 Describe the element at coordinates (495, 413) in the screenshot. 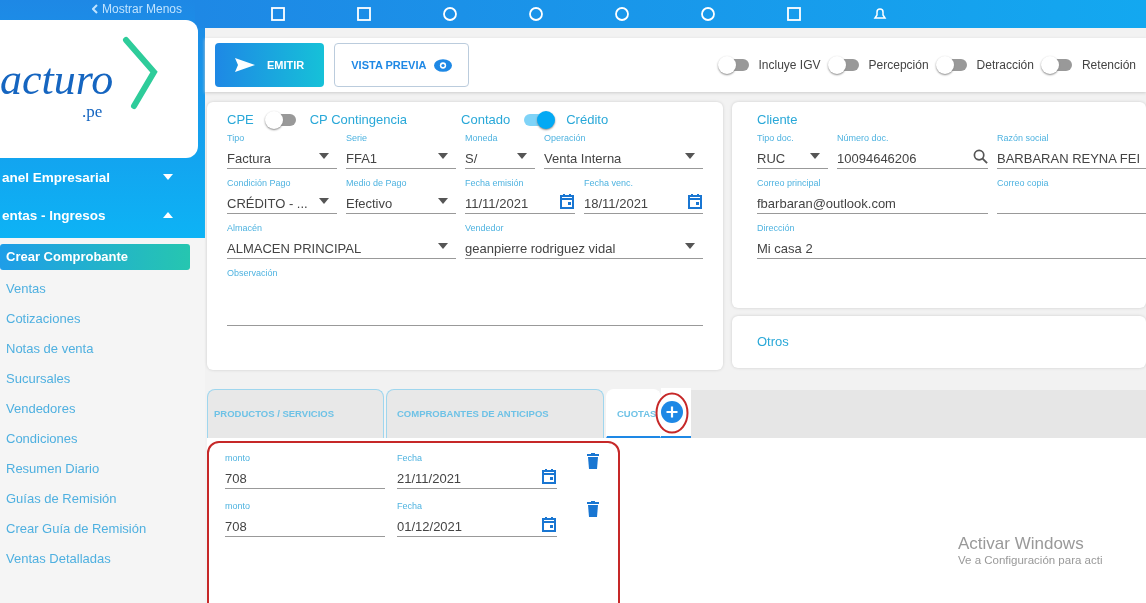

I see `tab: COMPROBANTES DE ANTICIPOS` at that location.